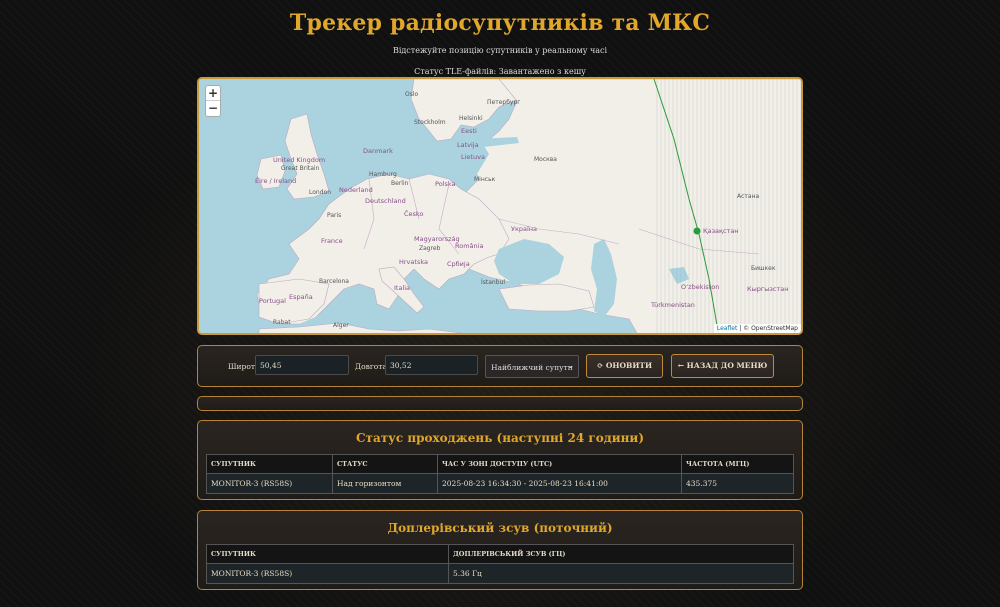 The width and height of the screenshot is (1000, 607). Describe the element at coordinates (301, 297) in the screenshot. I see `map-label-espana: España` at that location.